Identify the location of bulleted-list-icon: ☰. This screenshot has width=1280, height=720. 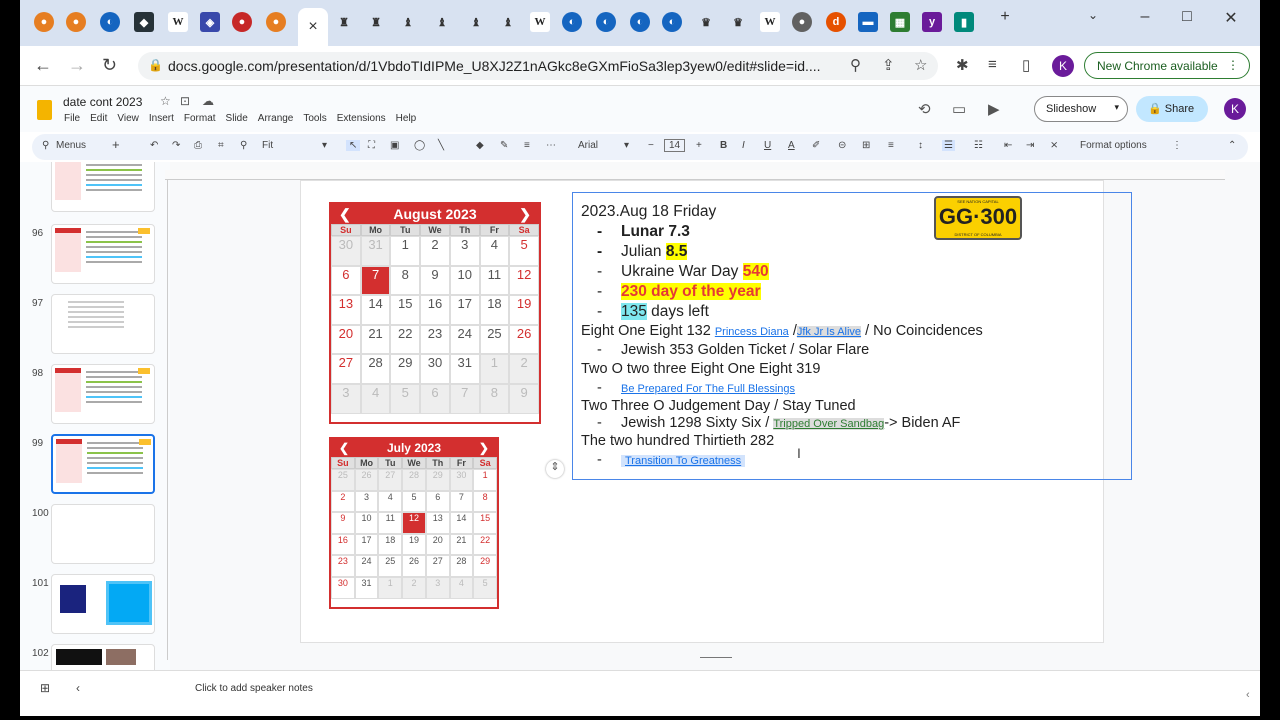
(948, 145).